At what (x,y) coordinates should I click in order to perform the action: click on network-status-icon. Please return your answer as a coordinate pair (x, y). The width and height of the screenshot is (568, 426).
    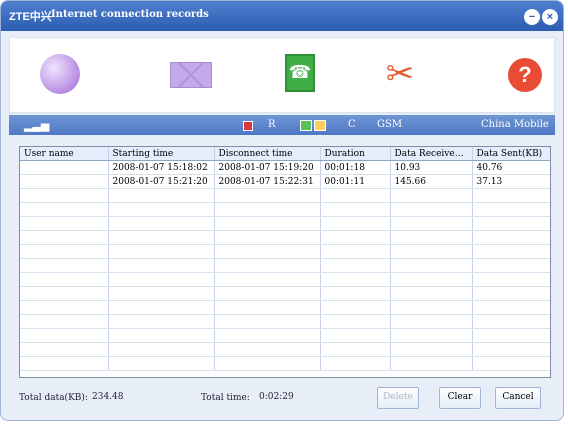
    Looking at the image, I should click on (306, 125).